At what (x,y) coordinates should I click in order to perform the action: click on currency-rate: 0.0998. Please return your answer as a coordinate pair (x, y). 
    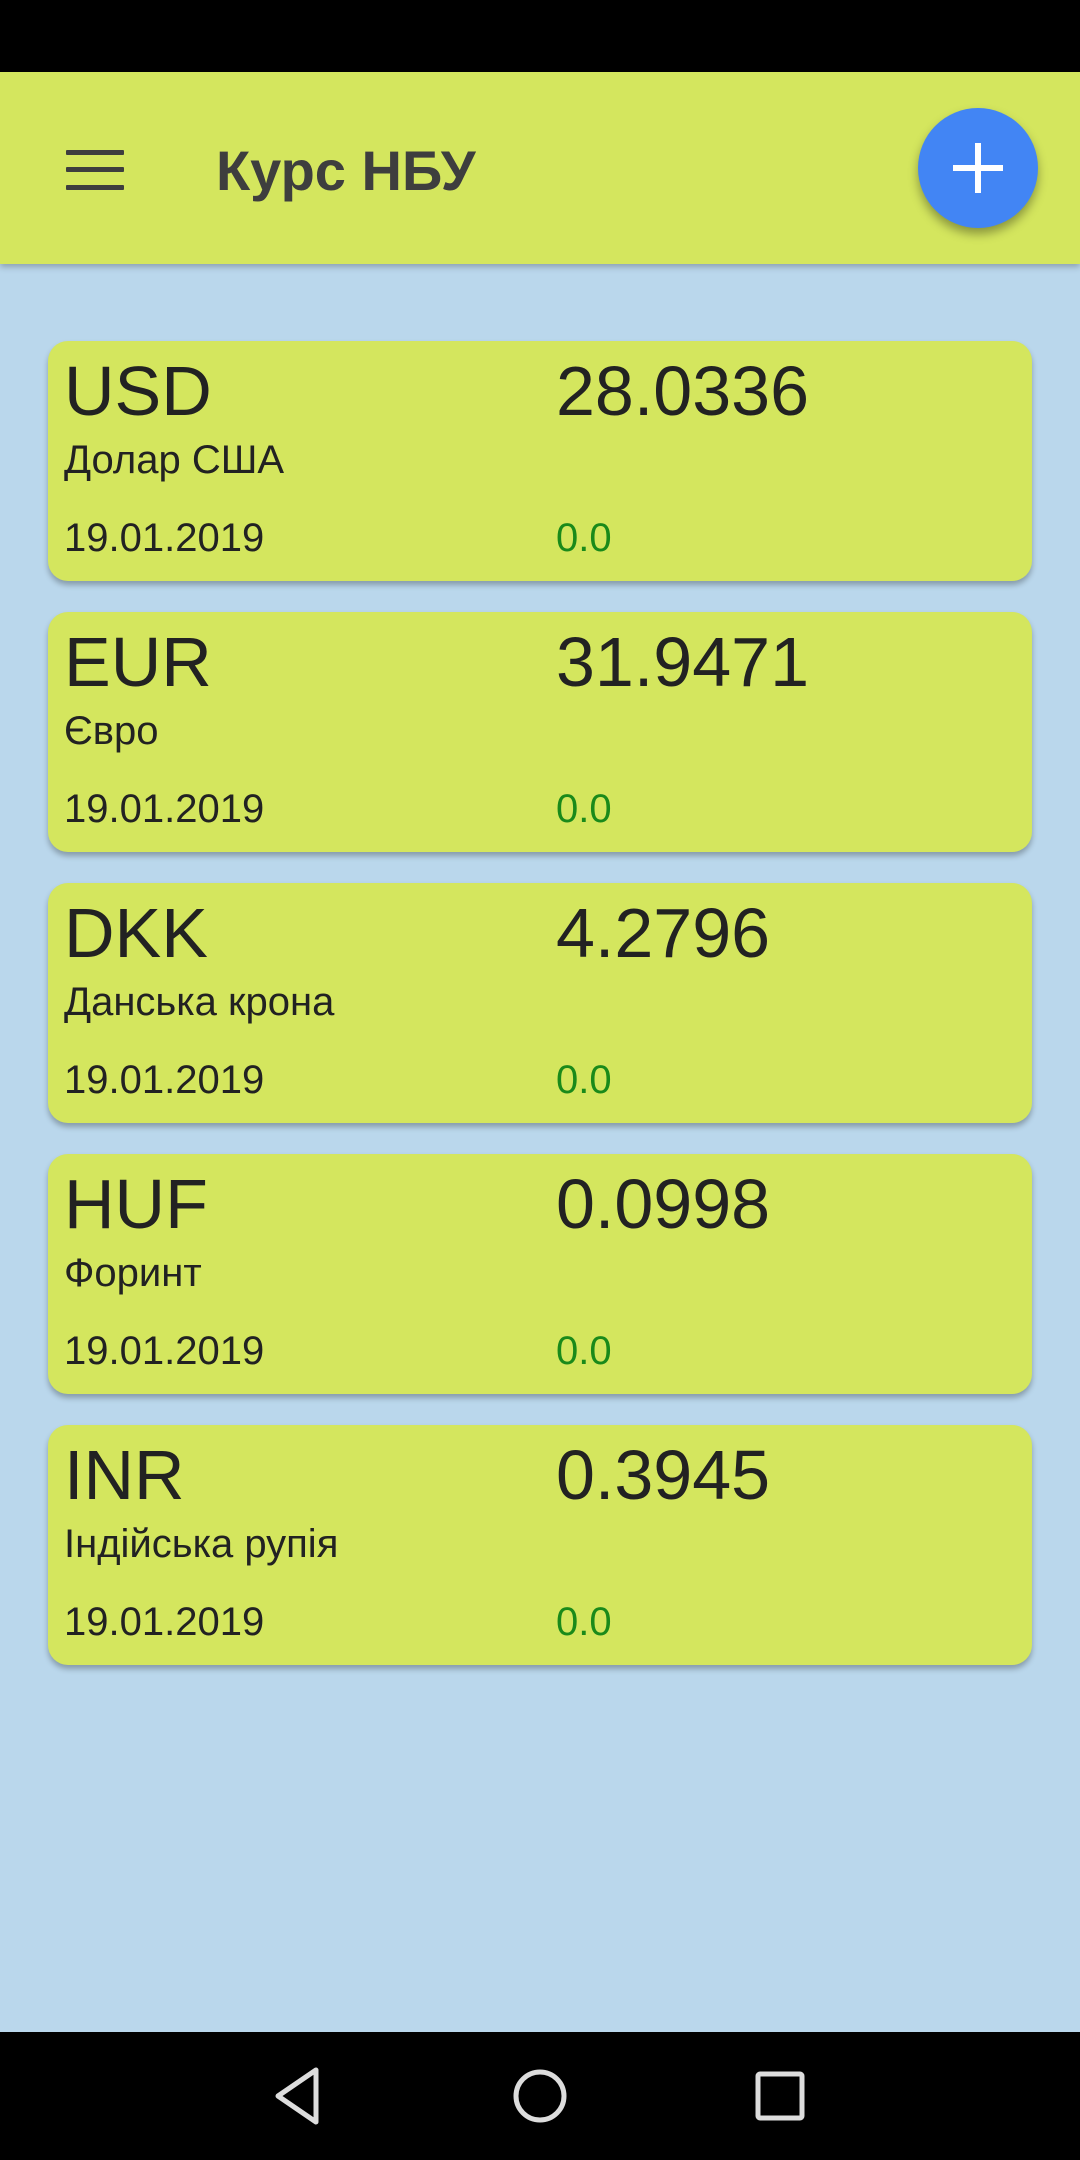
    Looking at the image, I should click on (663, 1204).